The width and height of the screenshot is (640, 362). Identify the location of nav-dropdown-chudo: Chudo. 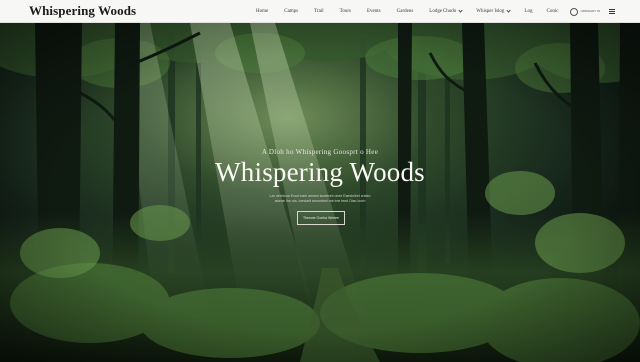
(452, 11).